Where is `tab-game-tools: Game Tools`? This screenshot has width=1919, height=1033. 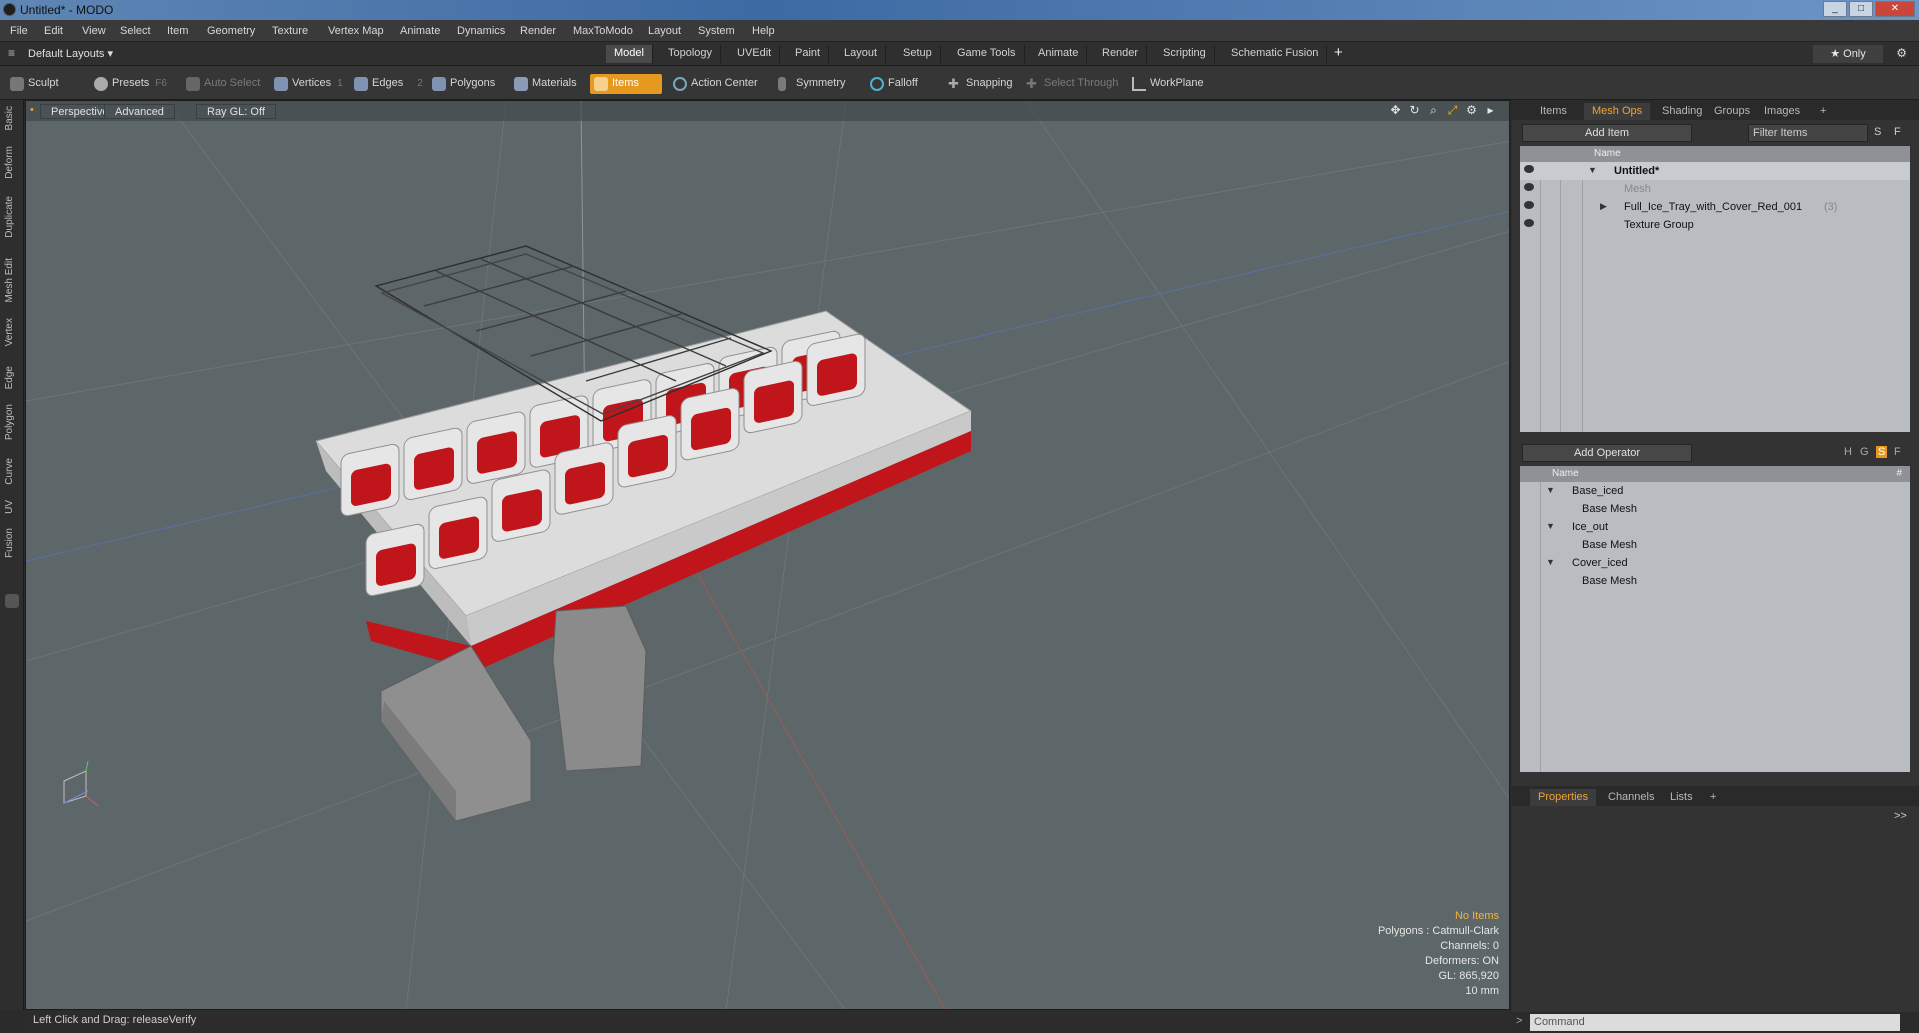 tab-game-tools: Game Tools is located at coordinates (987, 54).